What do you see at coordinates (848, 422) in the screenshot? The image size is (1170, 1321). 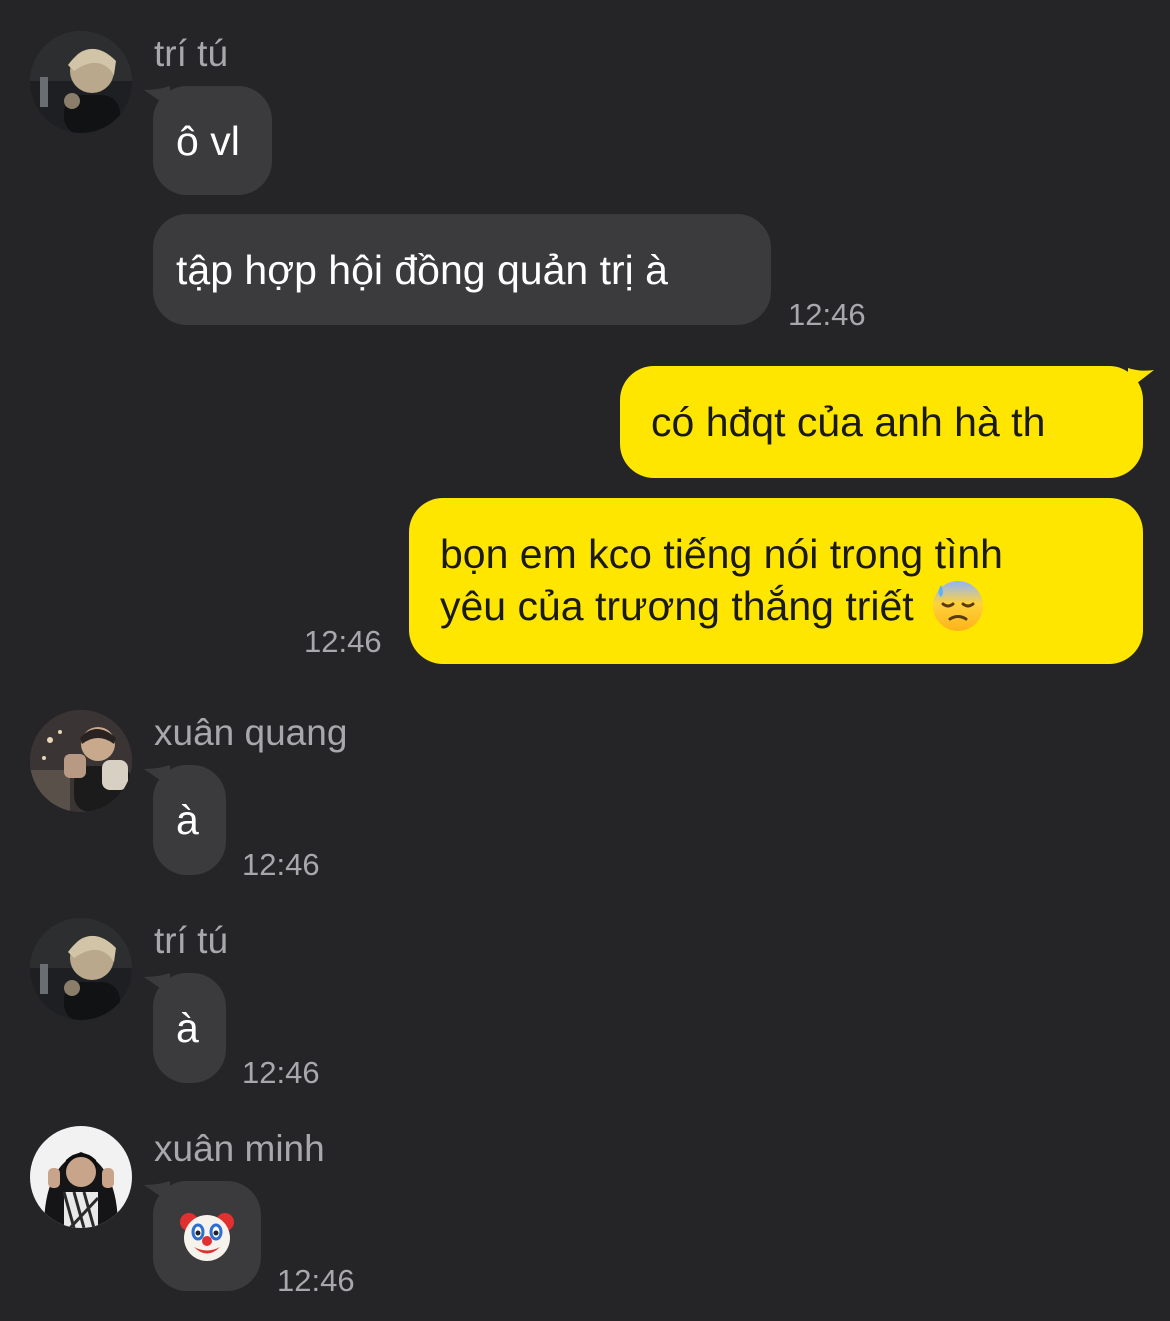 I see `message-text: có hđqt của anh hà th` at bounding box center [848, 422].